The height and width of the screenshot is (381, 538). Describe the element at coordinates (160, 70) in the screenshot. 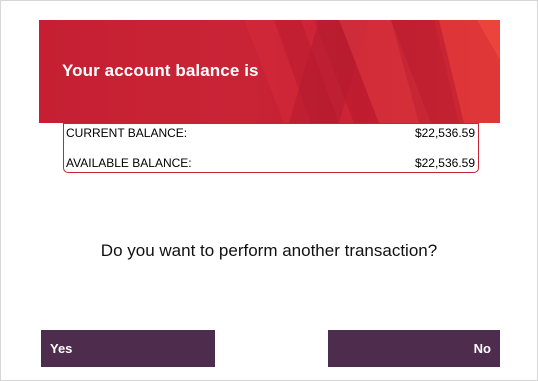

I see `banner-title: Your account balance is` at that location.